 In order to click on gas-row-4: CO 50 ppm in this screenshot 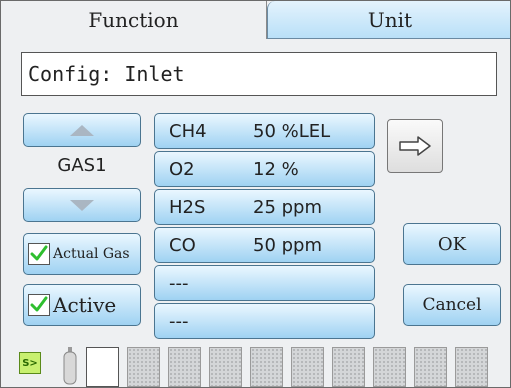, I will do `click(264, 245)`.